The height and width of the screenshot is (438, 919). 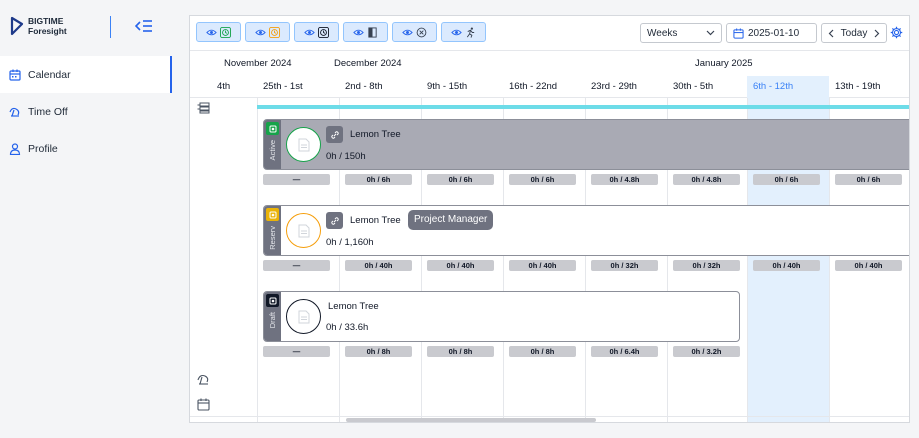 What do you see at coordinates (693, 86) in the screenshot?
I see `week-label: 30th - 5th` at bounding box center [693, 86].